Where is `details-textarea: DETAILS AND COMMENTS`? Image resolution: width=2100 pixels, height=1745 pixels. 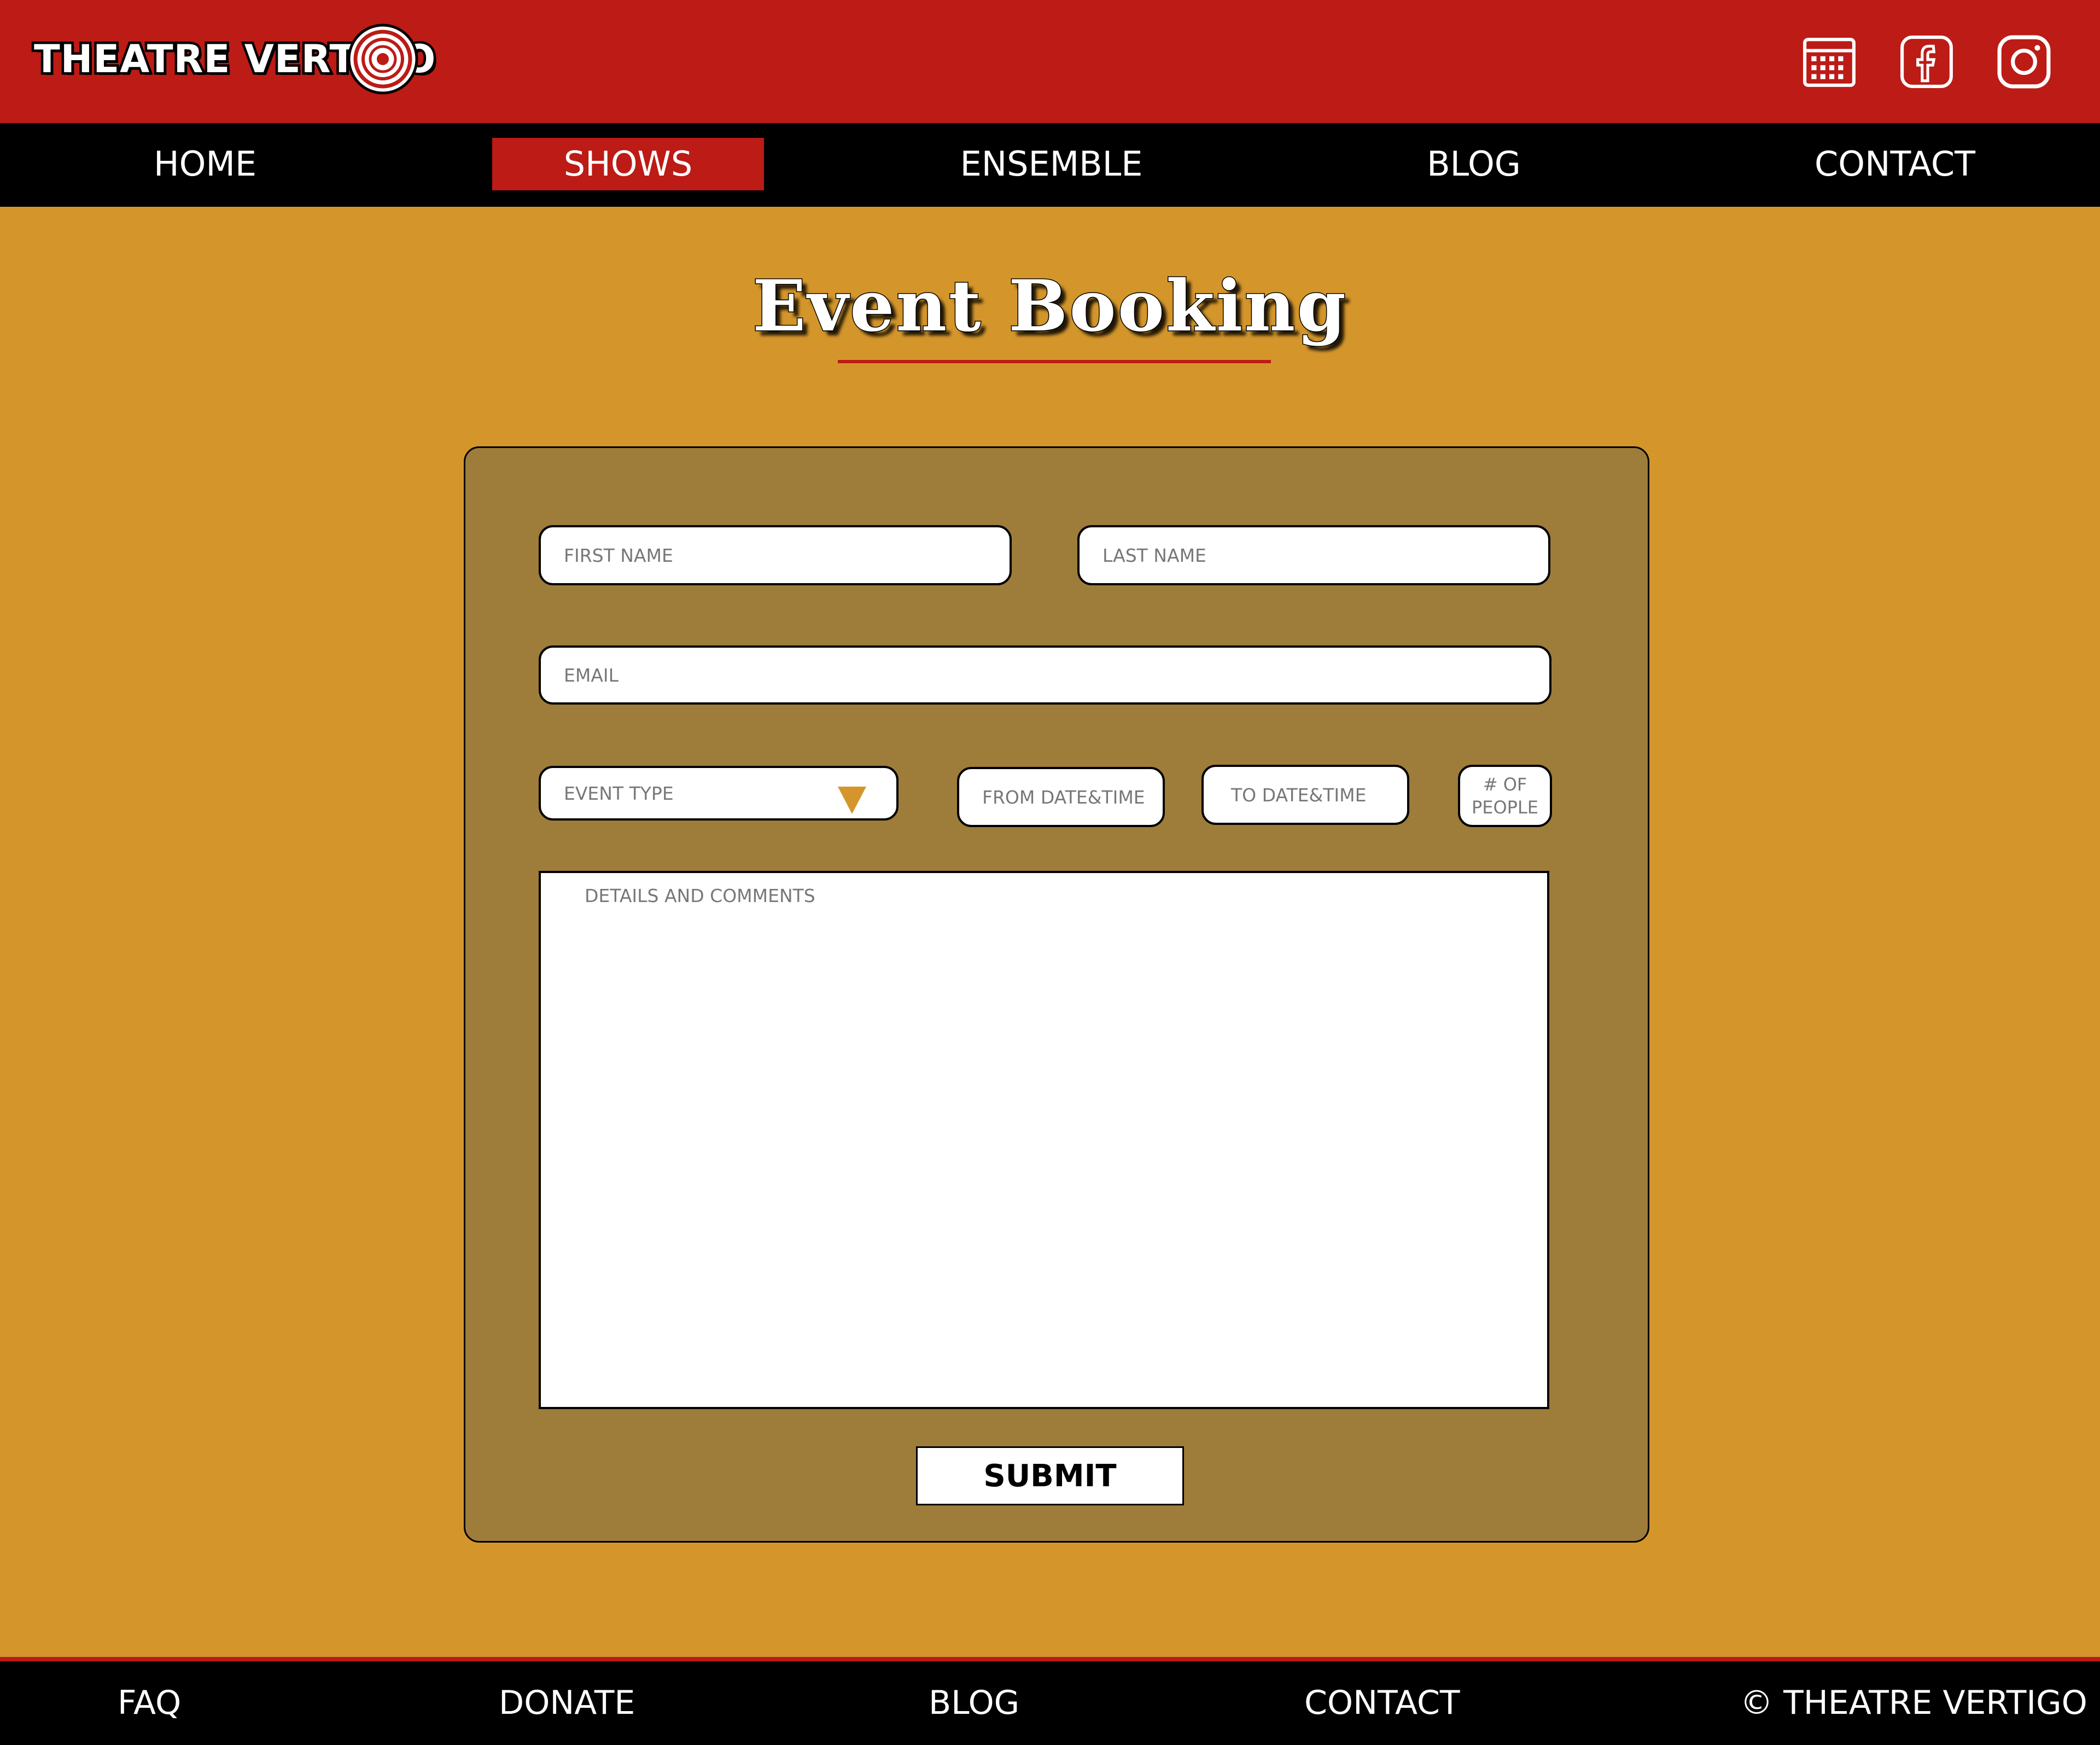
details-textarea: DETAILS AND COMMENTS is located at coordinates (1044, 1140).